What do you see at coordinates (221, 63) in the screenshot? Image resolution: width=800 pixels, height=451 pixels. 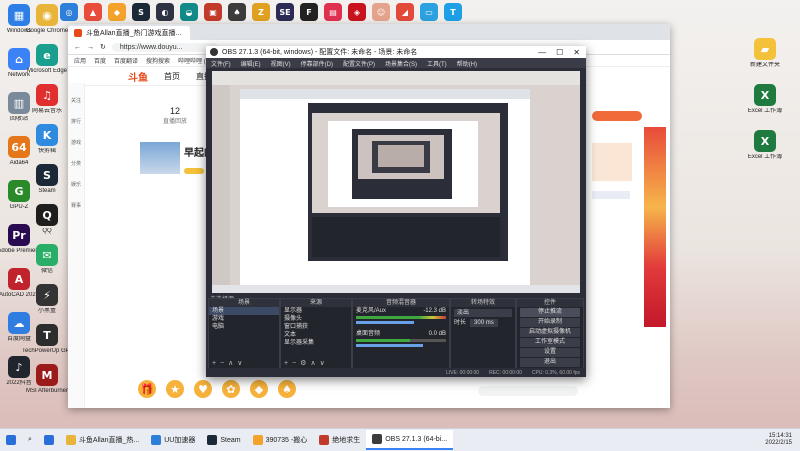 I see `obs-menu-item: 文件(F)` at bounding box center [221, 63].